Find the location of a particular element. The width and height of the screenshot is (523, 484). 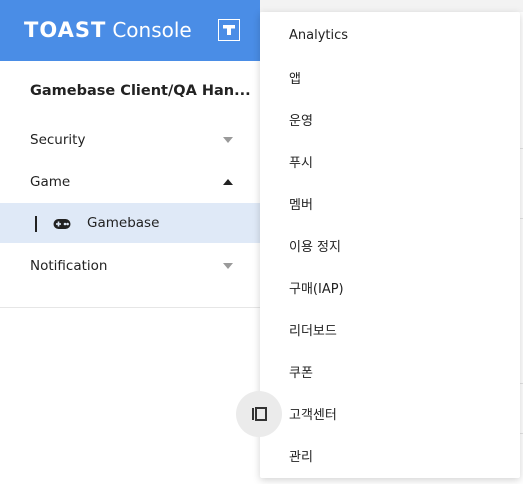

sidebar-item-label: Security is located at coordinates (58, 140).